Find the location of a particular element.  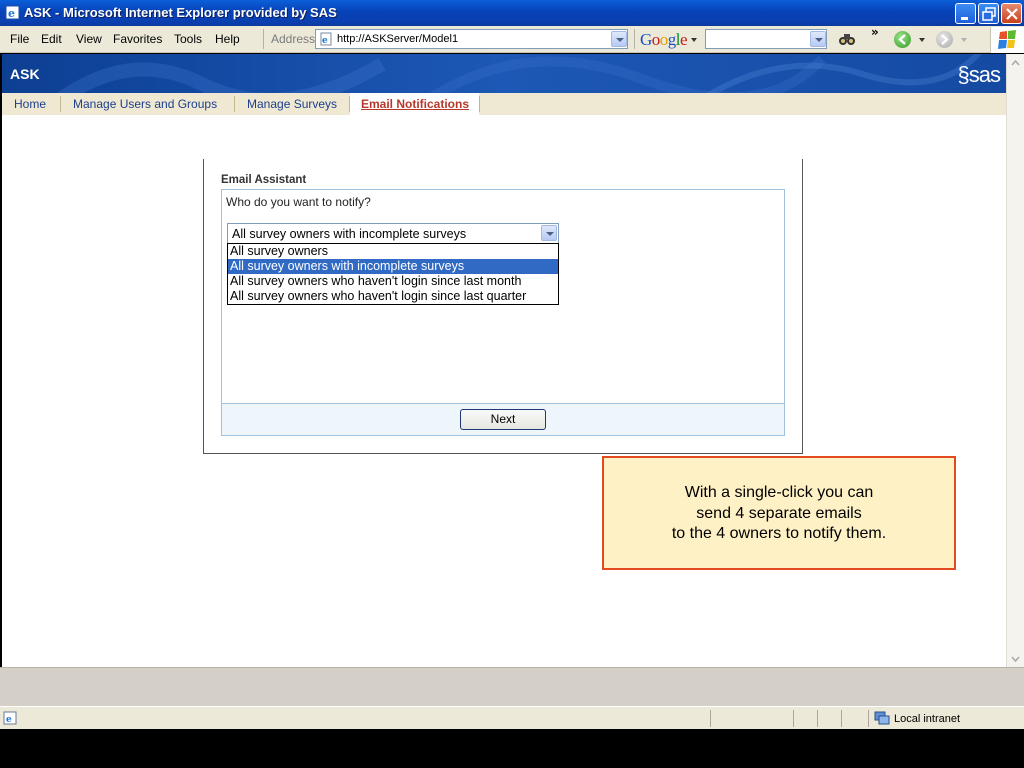

address-label: Address is located at coordinates (293, 39).